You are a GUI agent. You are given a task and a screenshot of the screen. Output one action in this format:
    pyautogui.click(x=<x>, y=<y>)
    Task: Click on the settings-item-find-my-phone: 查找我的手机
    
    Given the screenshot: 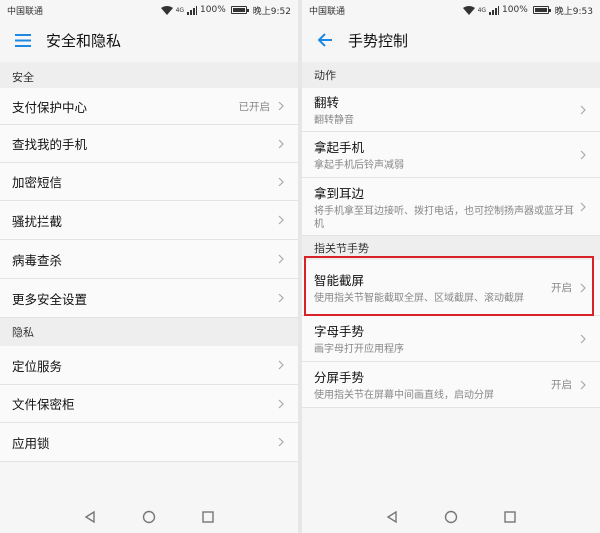 What is the action you would take?
    pyautogui.click(x=149, y=144)
    